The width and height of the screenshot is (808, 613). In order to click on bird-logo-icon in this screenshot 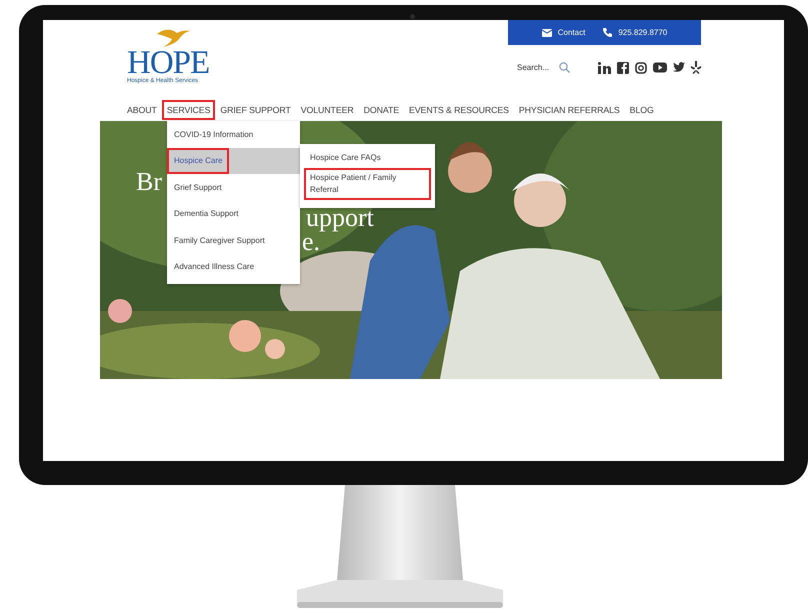, I will do `click(173, 38)`.